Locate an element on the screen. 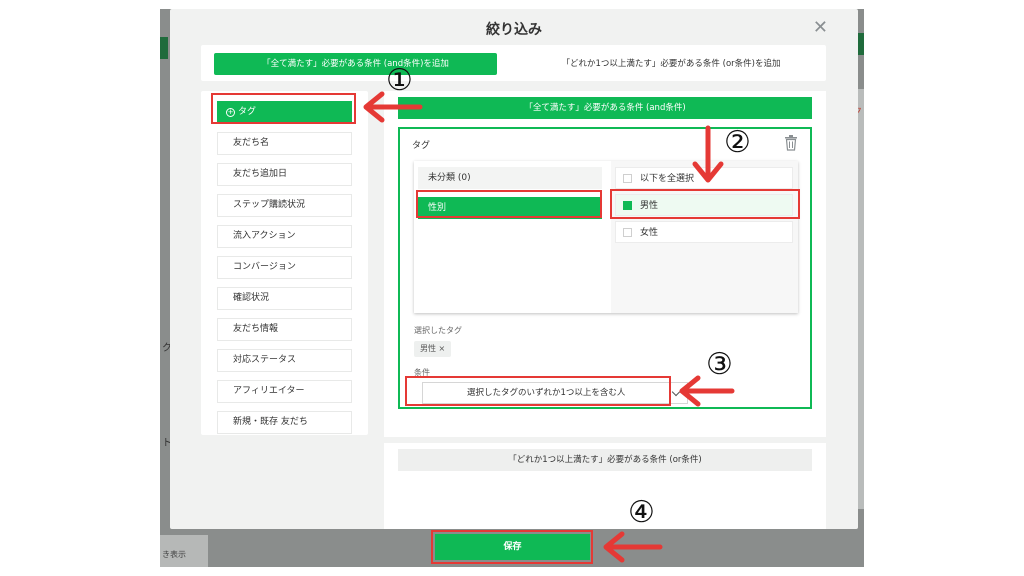 Image resolution: width=1024 pixels, height=576 pixels. or-condition-header: 「どれか1つ以上満たす」必要がある条件 (or条件) is located at coordinates (605, 460).